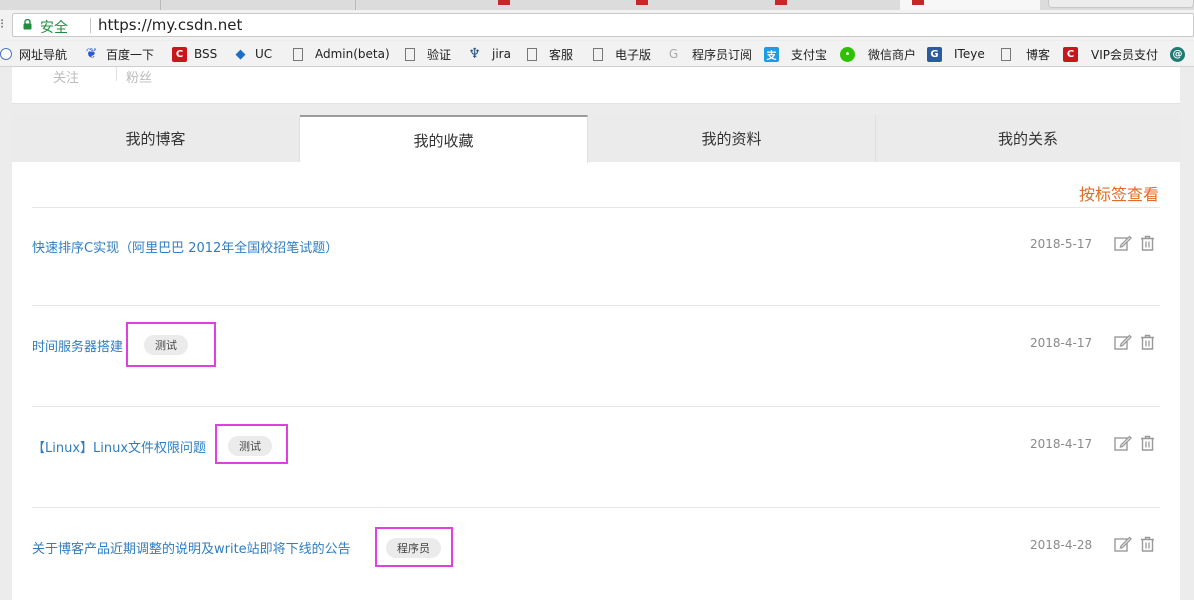 The height and width of the screenshot is (600, 1194). What do you see at coordinates (130, 54) in the screenshot?
I see `bookmark-label: 百度一下` at bounding box center [130, 54].